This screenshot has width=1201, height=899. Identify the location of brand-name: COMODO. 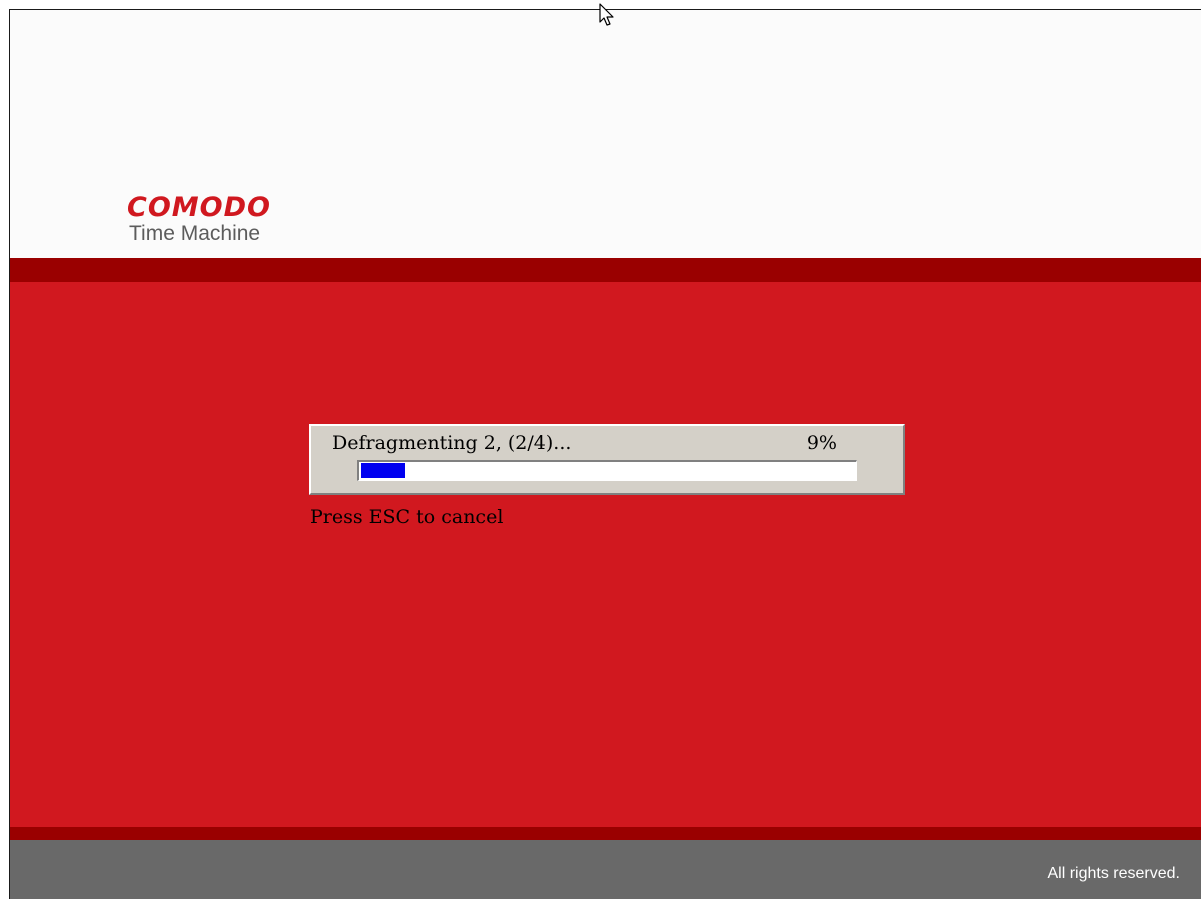
(199, 207).